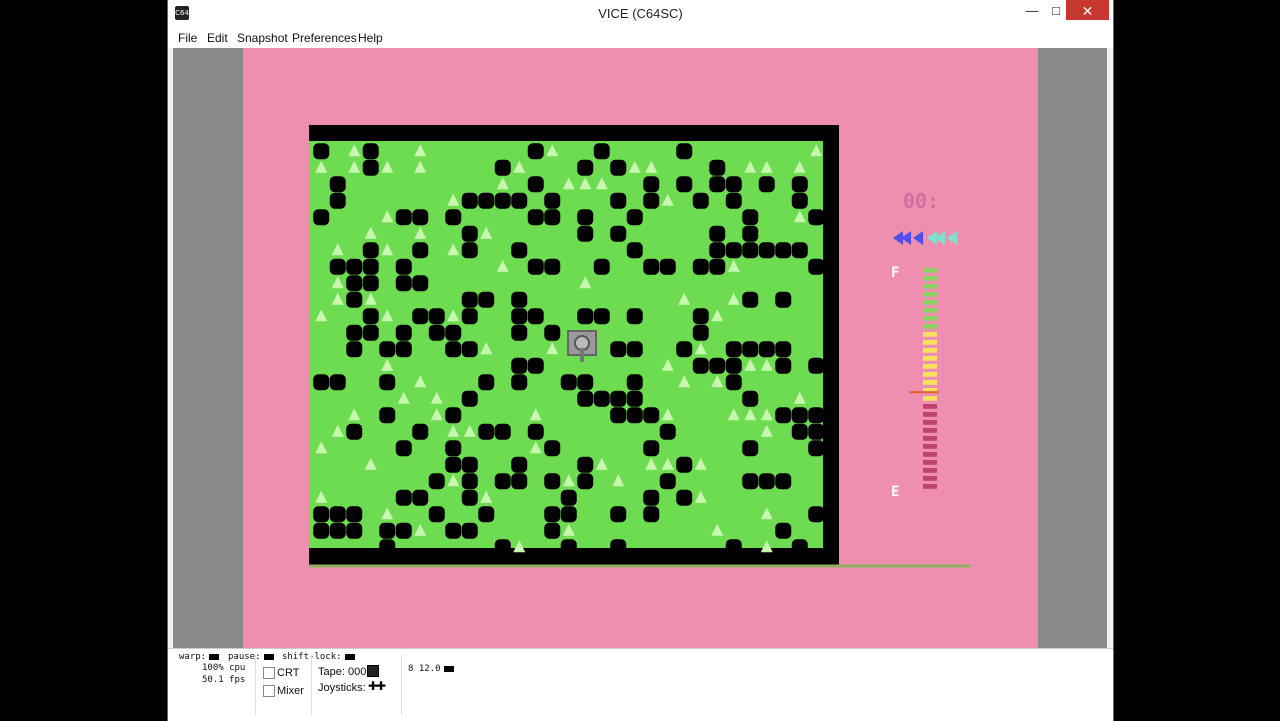 The image size is (1280, 721). What do you see at coordinates (262, 38) in the screenshot?
I see `menu-snapshot: Snapshot` at bounding box center [262, 38].